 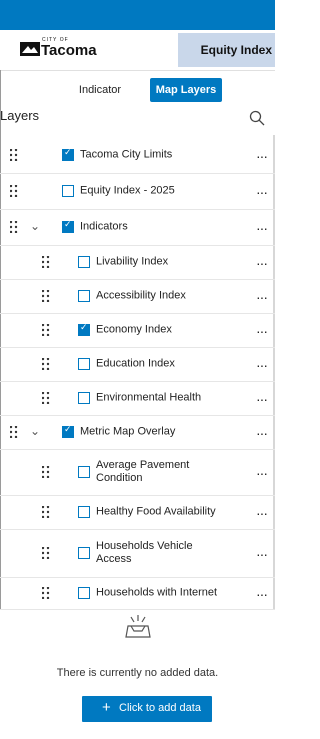 What do you see at coordinates (104, 226) in the screenshot?
I see `layer-label: Indicators` at bounding box center [104, 226].